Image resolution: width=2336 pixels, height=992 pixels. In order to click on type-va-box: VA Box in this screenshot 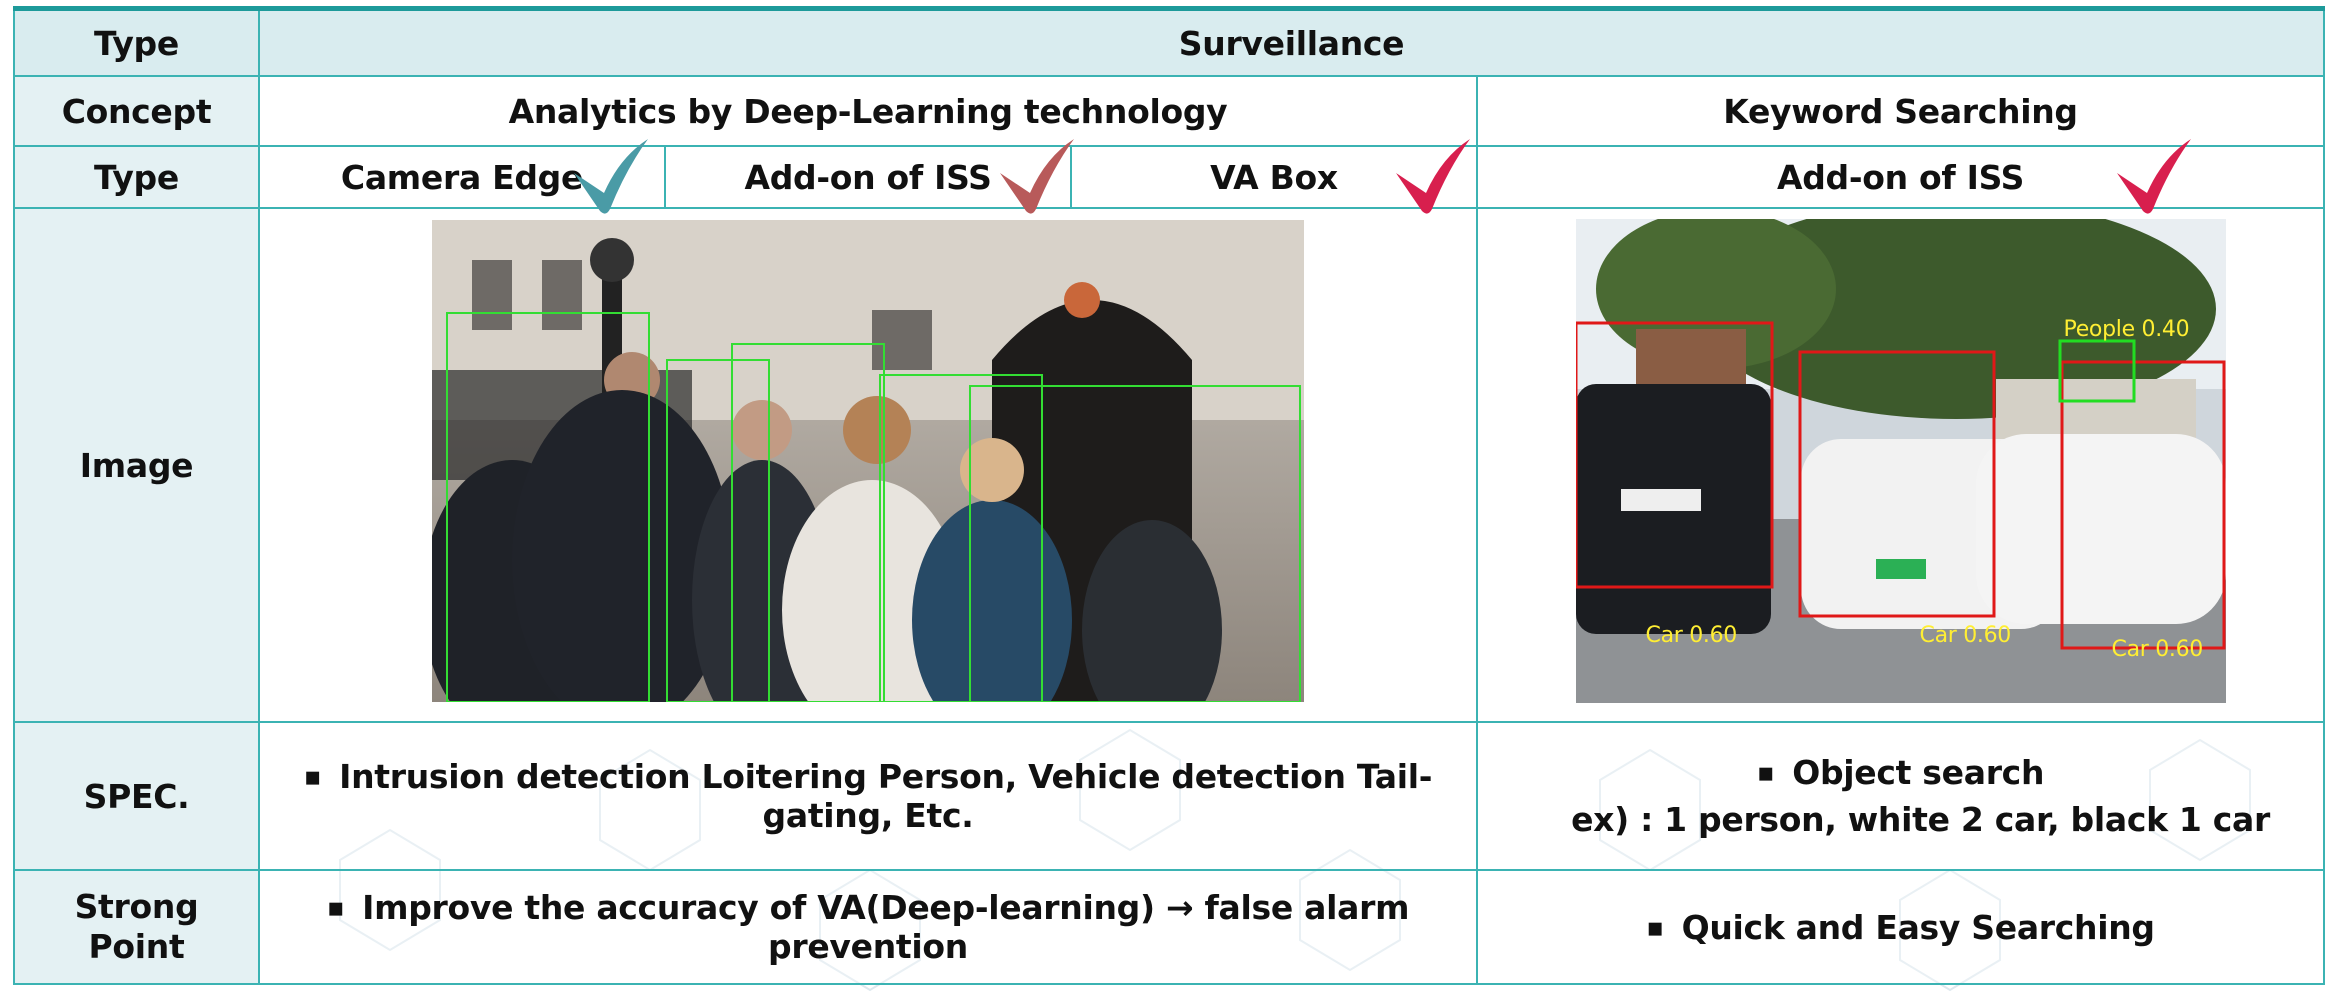, I will do `click(1274, 177)`.